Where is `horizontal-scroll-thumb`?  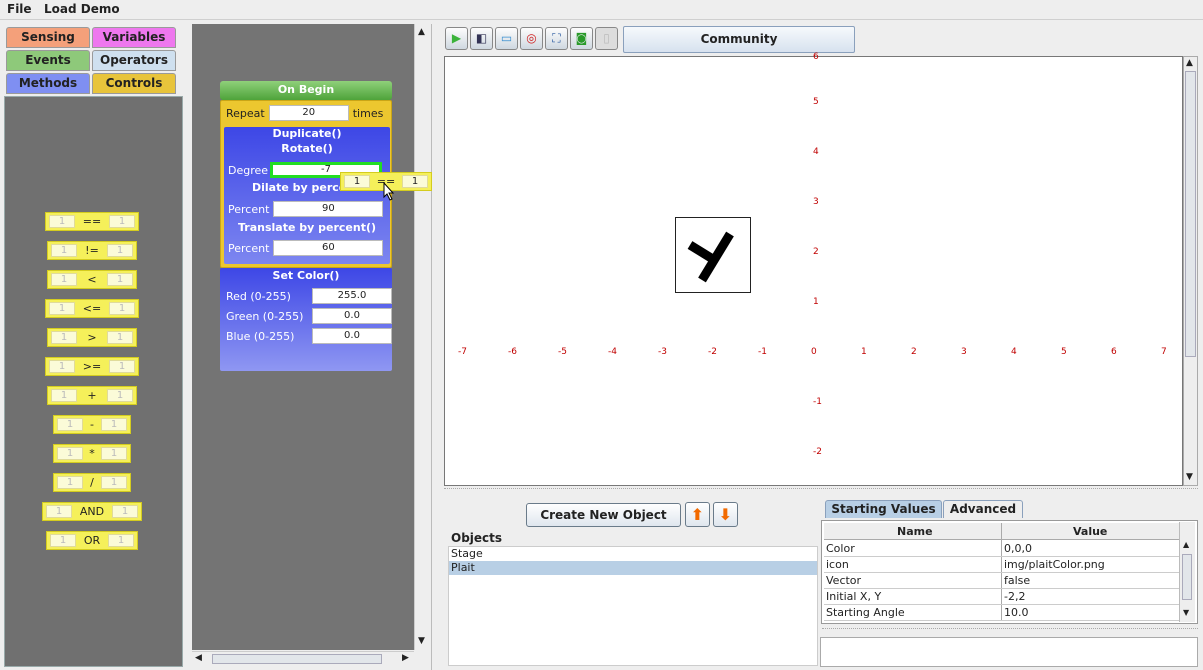 horizontal-scroll-thumb is located at coordinates (297, 659).